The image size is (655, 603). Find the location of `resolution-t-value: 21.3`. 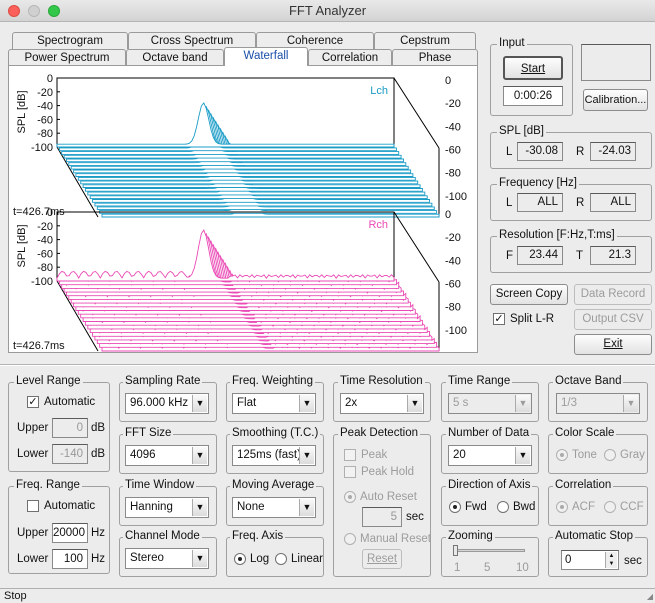

resolution-t-value: 21.3 is located at coordinates (613, 255).